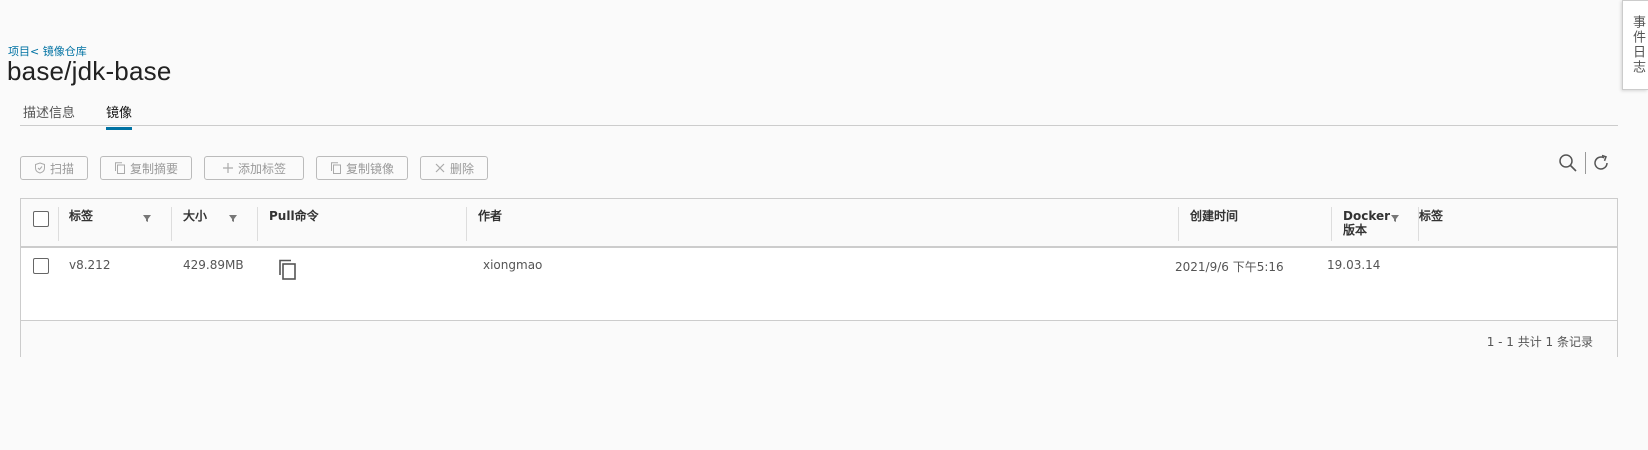 The width and height of the screenshot is (1648, 450). Describe the element at coordinates (461, 168) in the screenshot. I see `delete-label: 删除` at that location.